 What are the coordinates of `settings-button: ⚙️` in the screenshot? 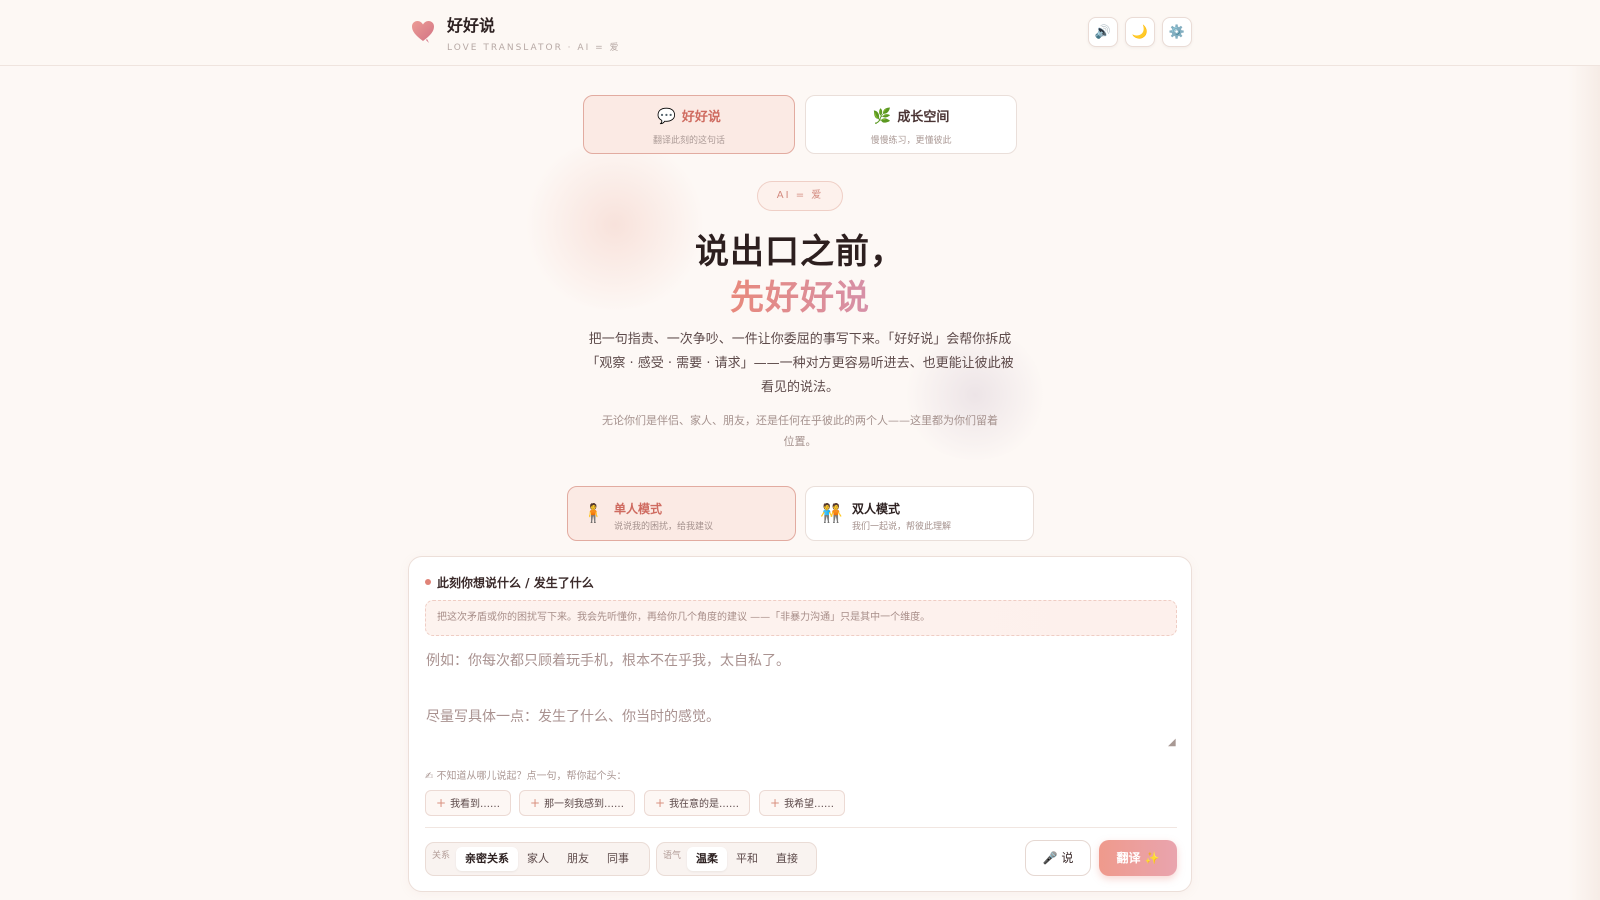 It's located at (1177, 32).